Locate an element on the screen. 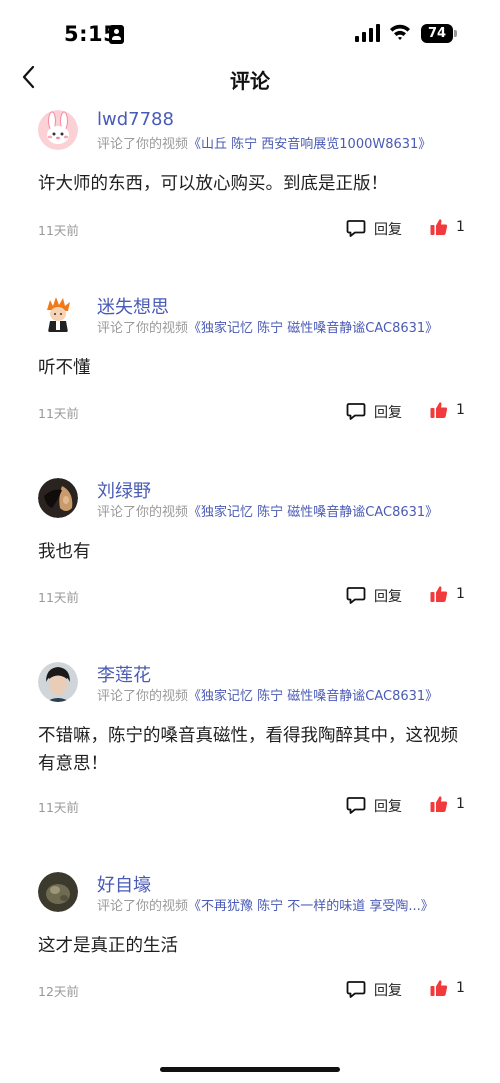 Image resolution: width=500 pixels, height=1083 pixels. comment-context: 评论了你的视频《山丘 陈宁 西安音响展览1000W8631》 is located at coordinates (292, 142).